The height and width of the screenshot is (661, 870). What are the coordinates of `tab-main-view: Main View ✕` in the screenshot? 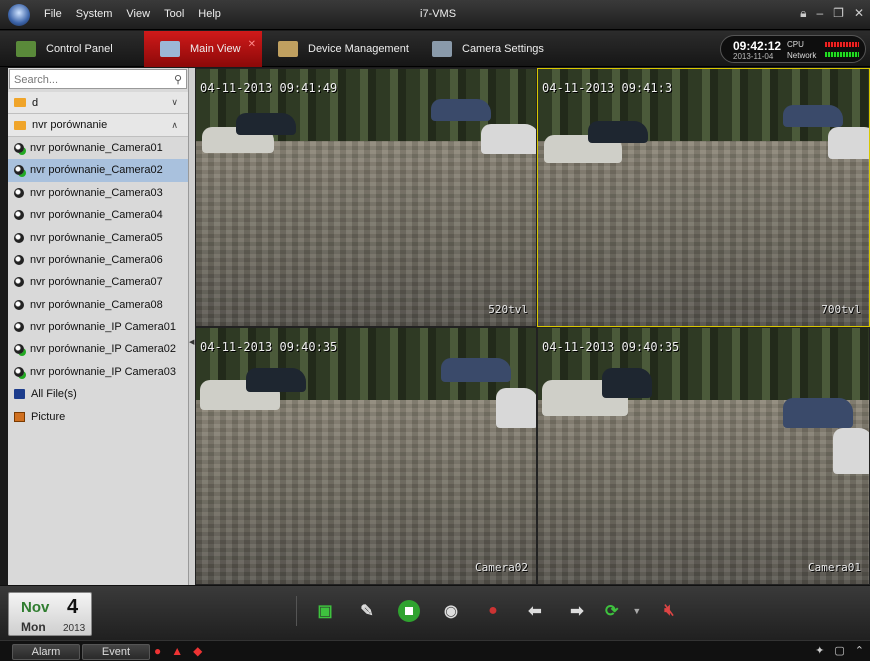 It's located at (203, 49).